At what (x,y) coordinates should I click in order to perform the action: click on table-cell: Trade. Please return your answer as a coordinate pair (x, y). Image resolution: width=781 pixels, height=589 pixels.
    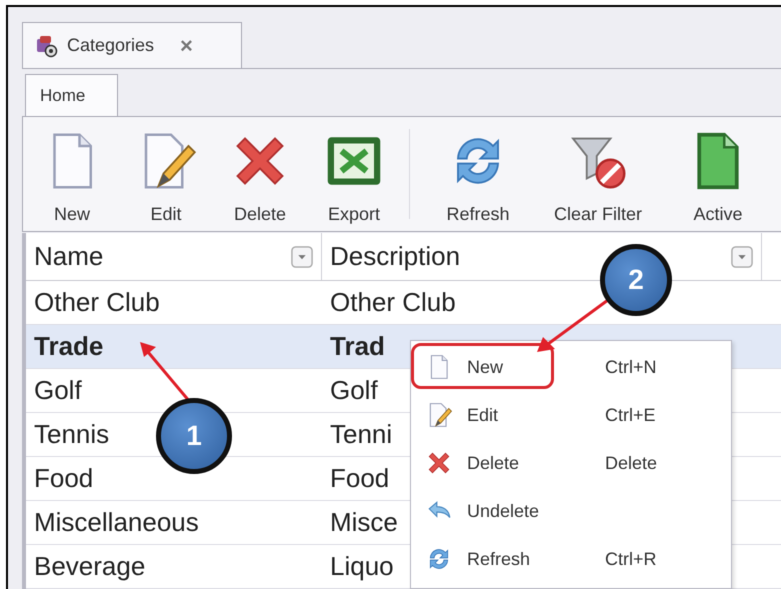
    Looking at the image, I should click on (69, 346).